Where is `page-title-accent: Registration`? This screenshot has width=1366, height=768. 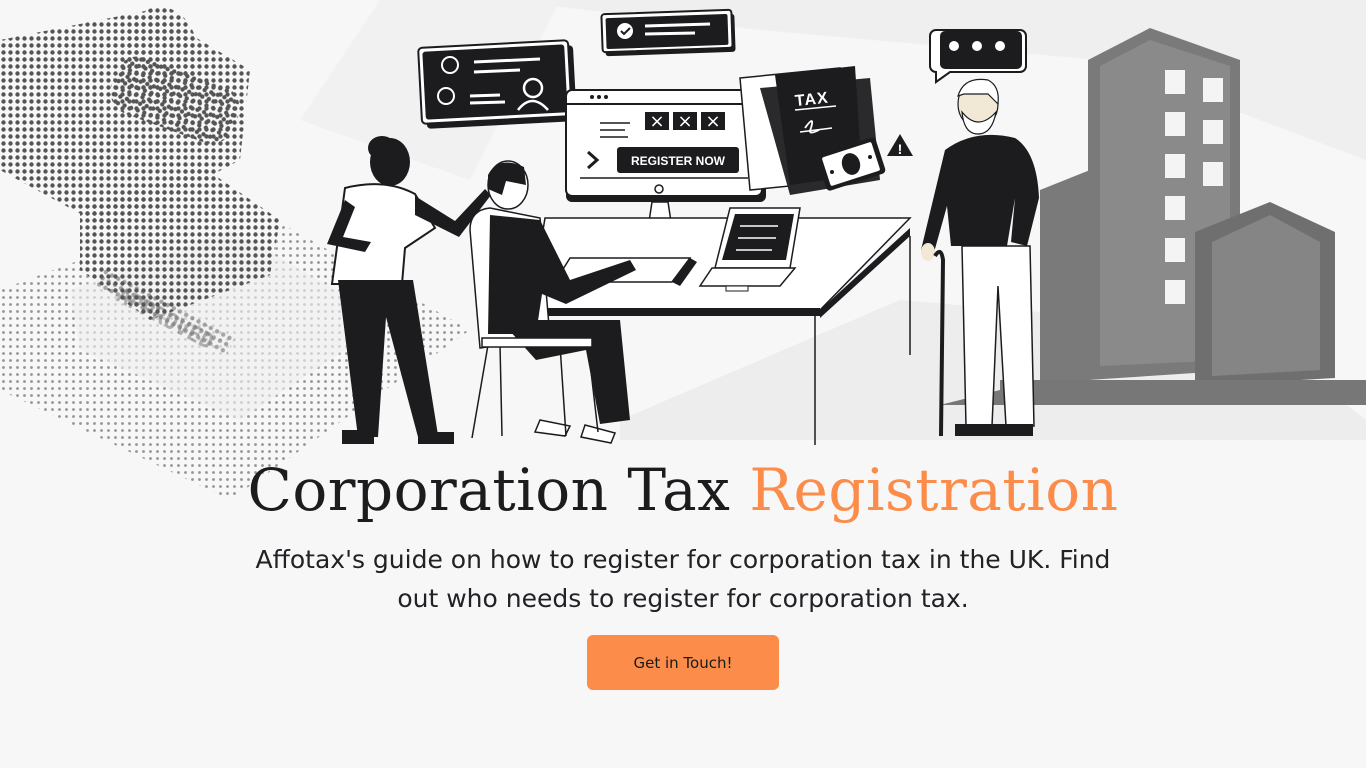 page-title-accent: Registration is located at coordinates (934, 490).